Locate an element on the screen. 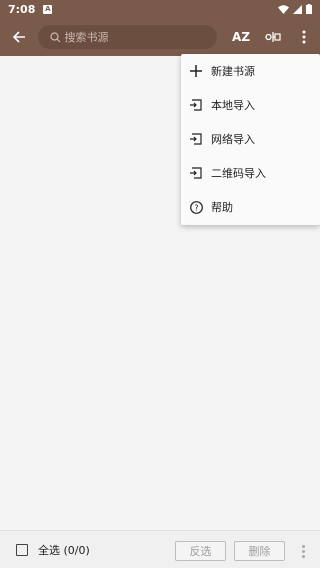 The height and width of the screenshot is (568, 320). toolbar: AZ is located at coordinates (160, 37).